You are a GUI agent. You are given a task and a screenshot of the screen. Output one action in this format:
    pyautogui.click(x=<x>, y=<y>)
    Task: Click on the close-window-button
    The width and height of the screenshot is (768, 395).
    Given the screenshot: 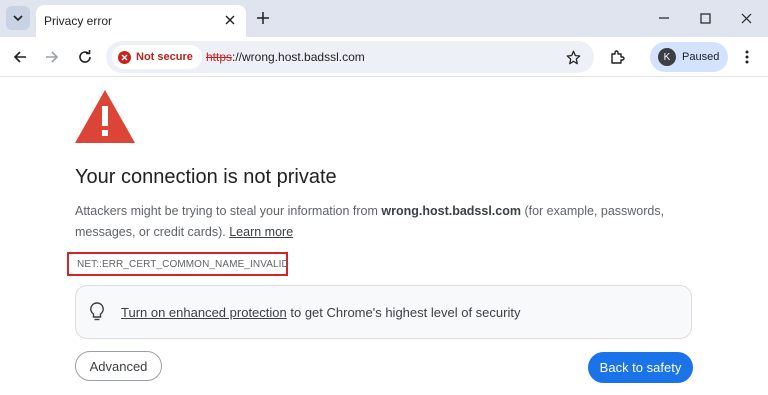 What is the action you would take?
    pyautogui.click(x=746, y=18)
    